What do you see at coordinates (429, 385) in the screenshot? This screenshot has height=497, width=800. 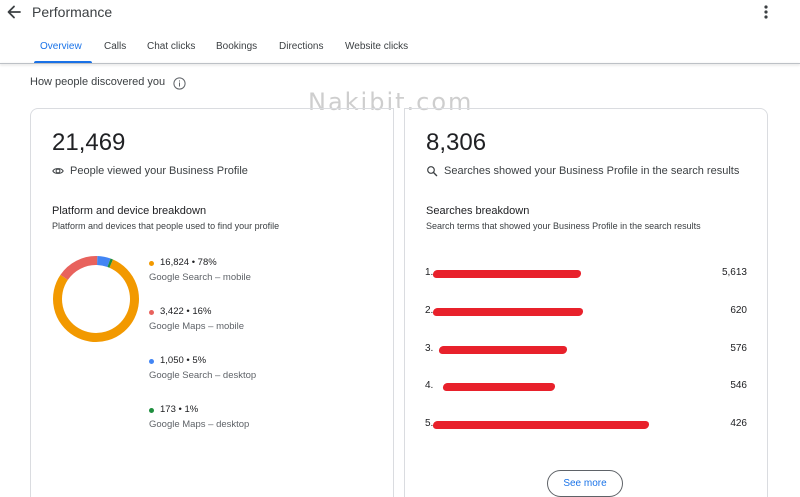 I see `row-number: 4.` at bounding box center [429, 385].